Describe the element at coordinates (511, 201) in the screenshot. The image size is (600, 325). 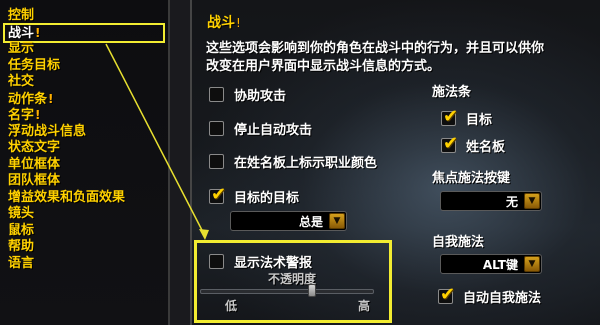
I see `focus-cast-key-value: 无` at that location.